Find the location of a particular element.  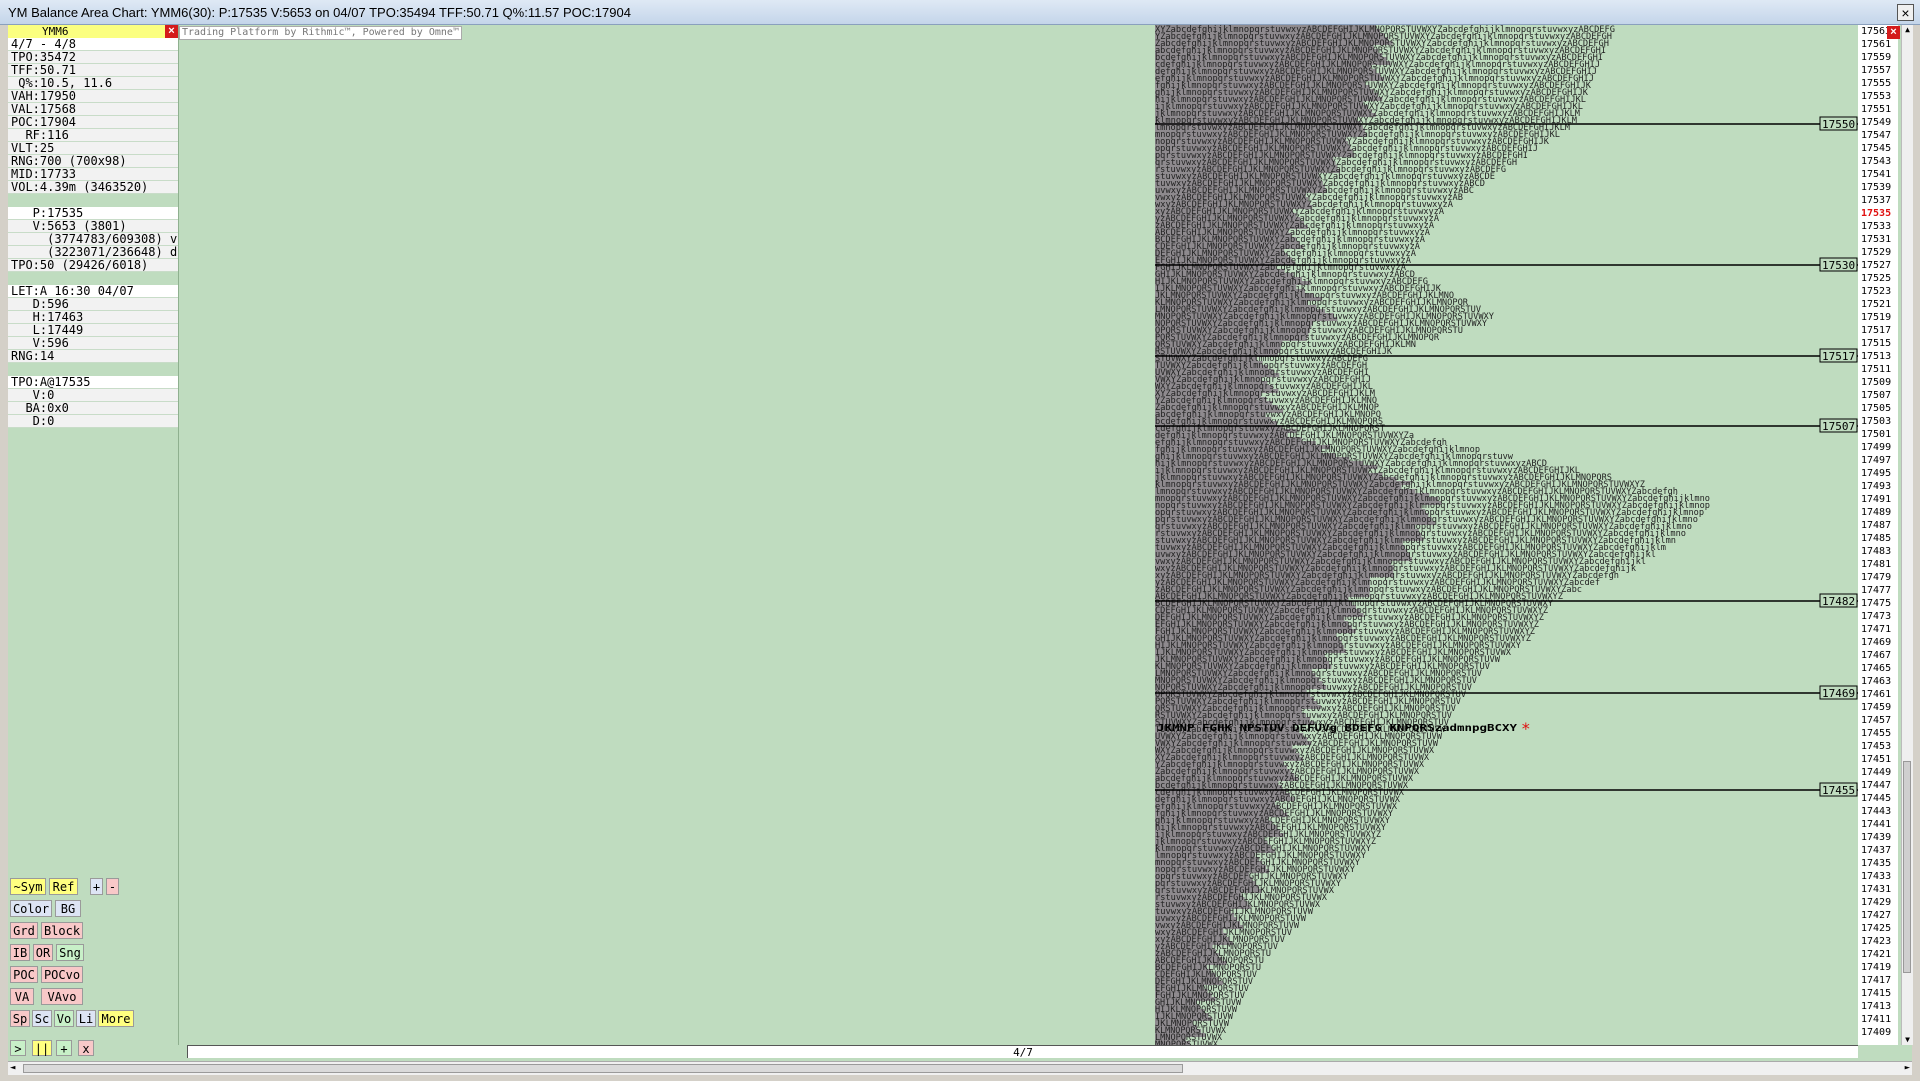

zoom-in-button: + is located at coordinates (96, 886).